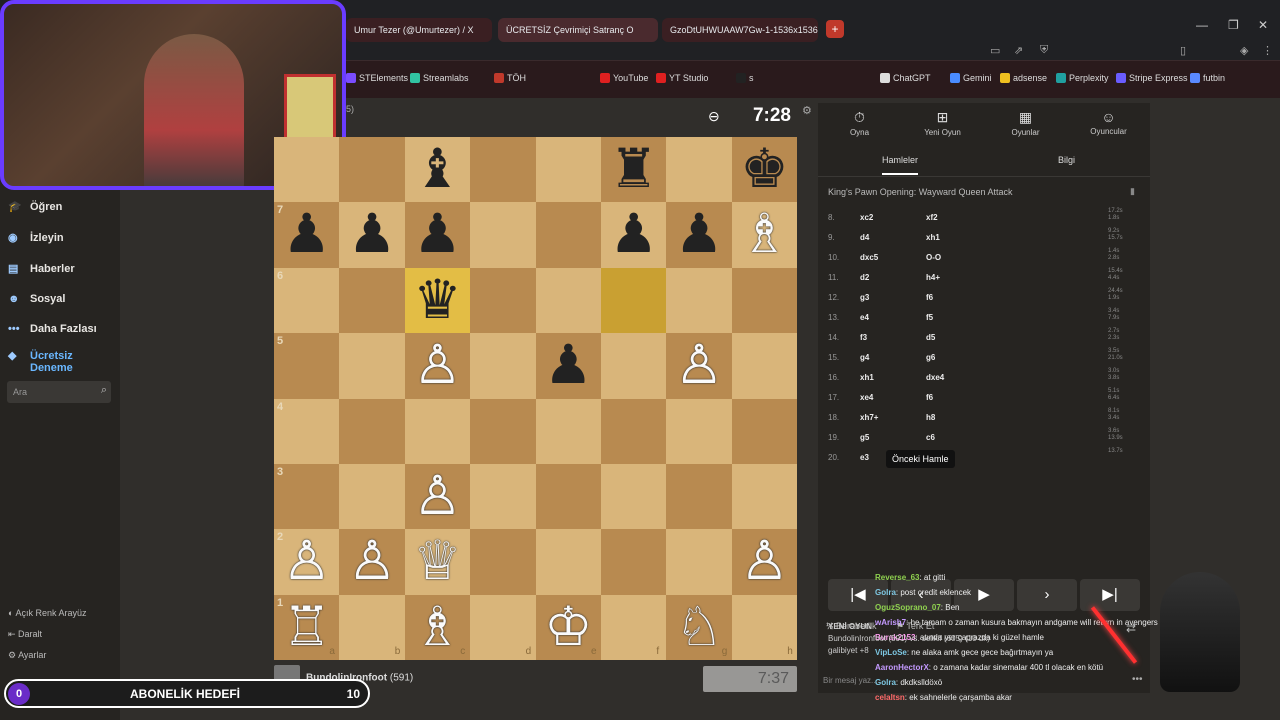 The height and width of the screenshot is (720, 1280). What do you see at coordinates (1137, 679) in the screenshot?
I see `more-icon: •••` at bounding box center [1137, 679].